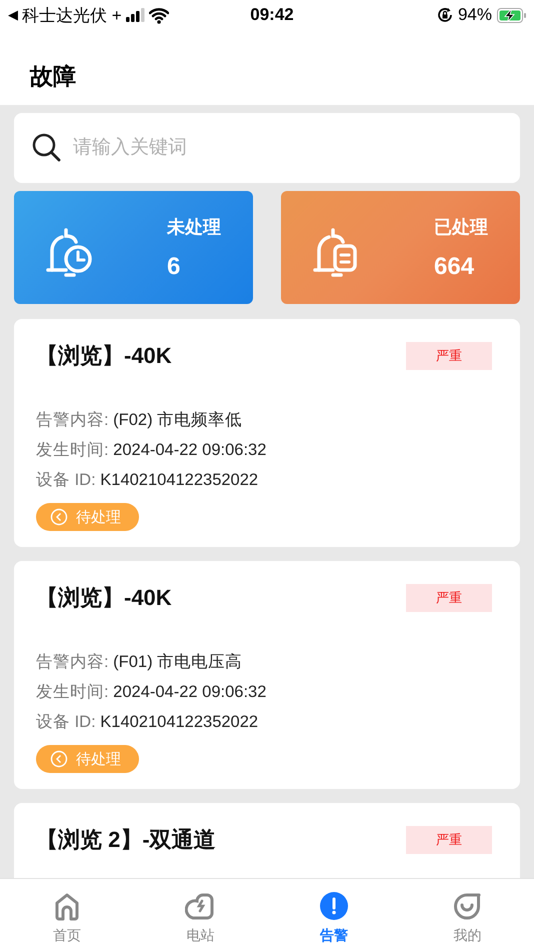 The width and height of the screenshot is (534, 950). What do you see at coordinates (272, 14) in the screenshot?
I see `clock-time: 09:42` at bounding box center [272, 14].